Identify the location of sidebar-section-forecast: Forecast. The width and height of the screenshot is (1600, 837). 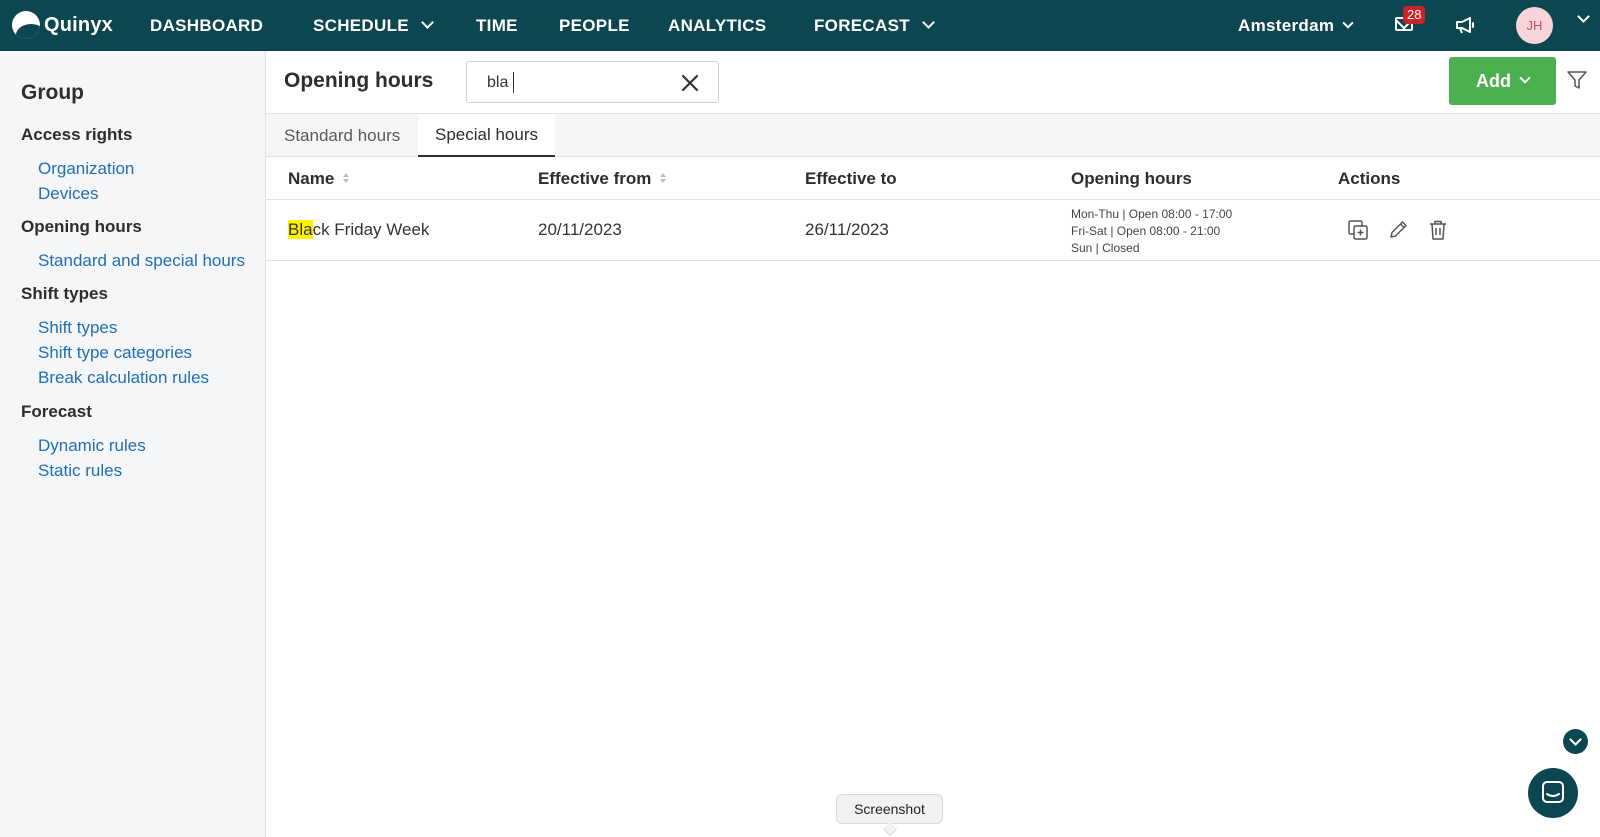
(56, 411).